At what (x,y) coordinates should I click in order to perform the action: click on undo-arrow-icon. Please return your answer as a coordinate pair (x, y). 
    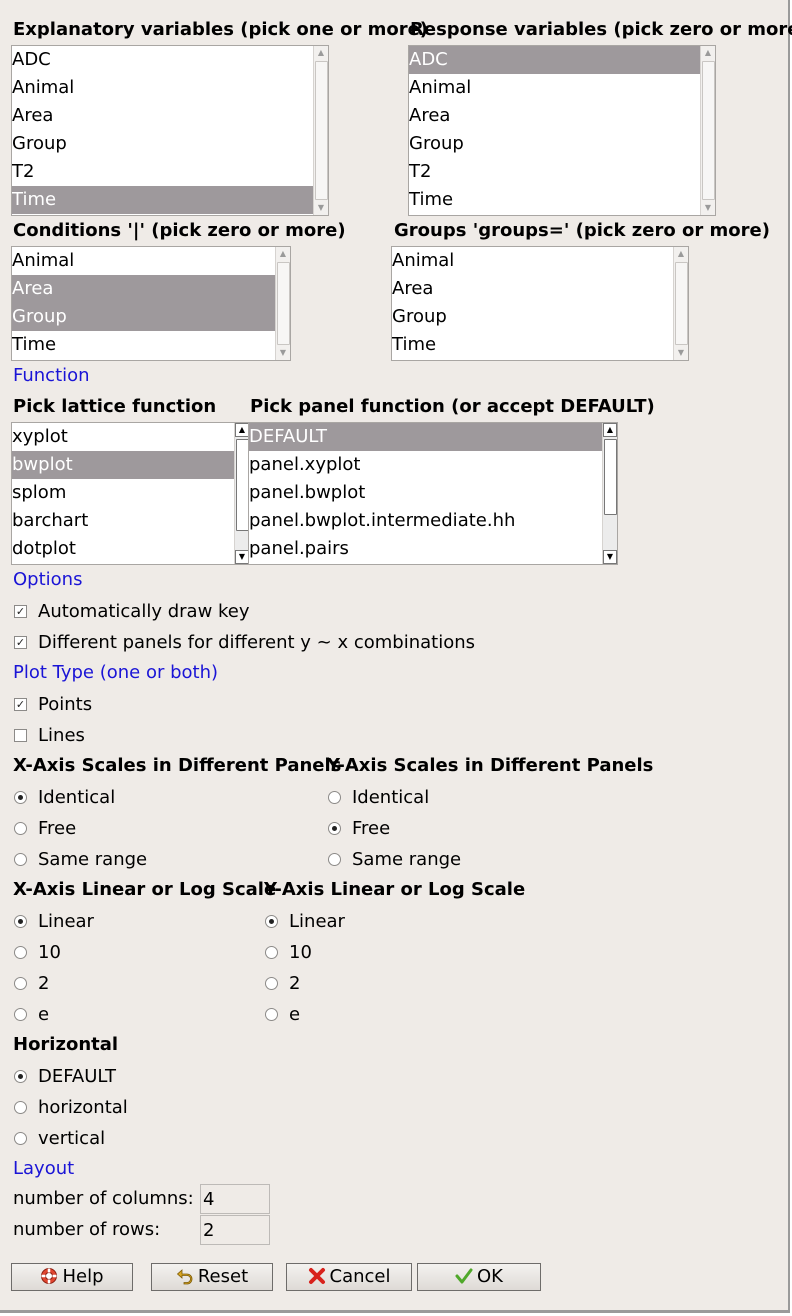
    Looking at the image, I should click on (184, 1277).